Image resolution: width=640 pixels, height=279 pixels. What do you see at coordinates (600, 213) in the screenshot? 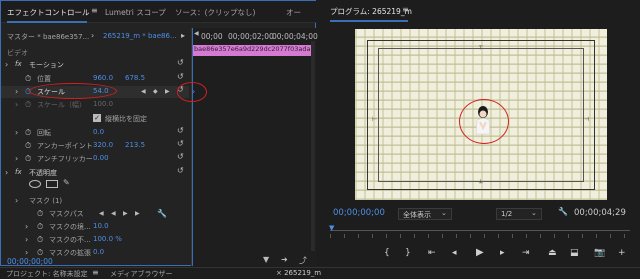
I see `program-duration: 00;00;04;29` at bounding box center [600, 213].